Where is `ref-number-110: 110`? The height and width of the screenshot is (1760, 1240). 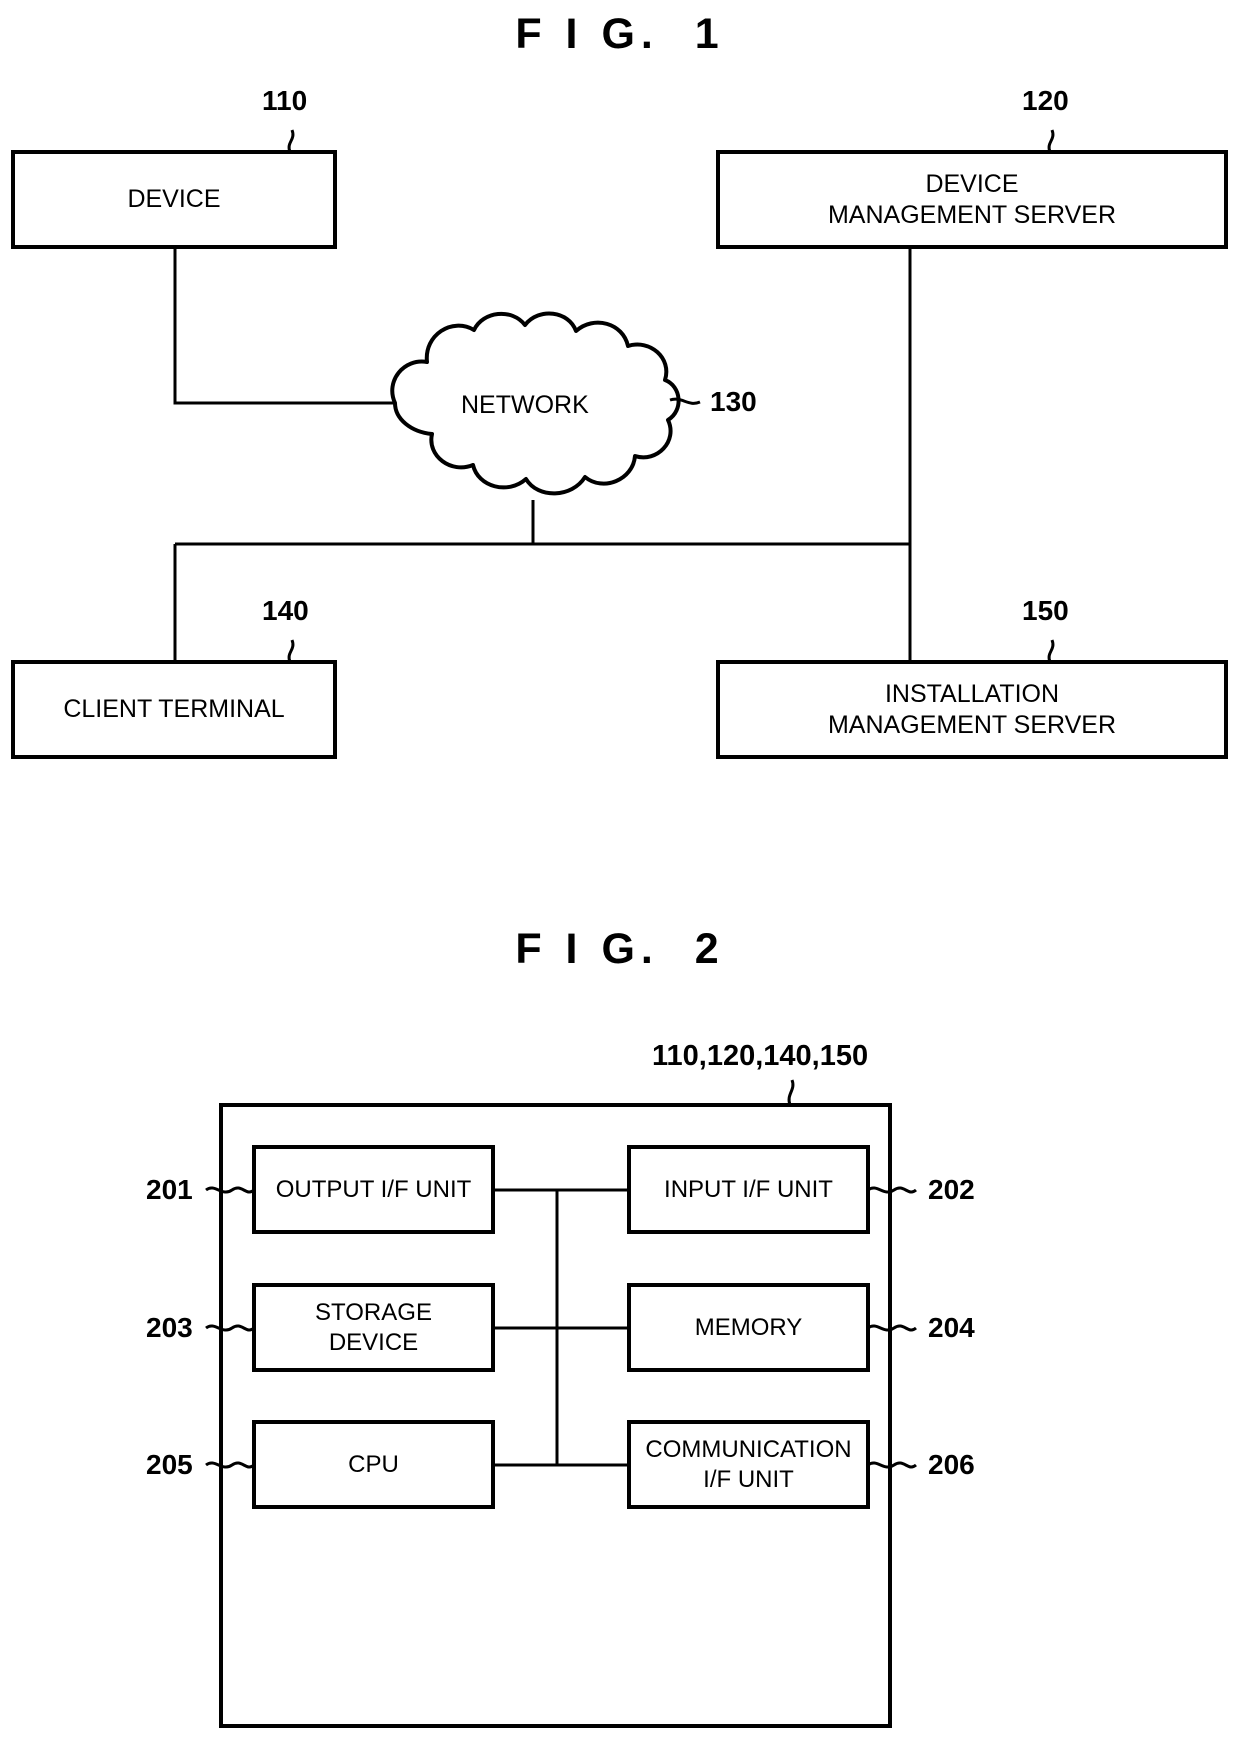 ref-number-110: 110 is located at coordinates (285, 100).